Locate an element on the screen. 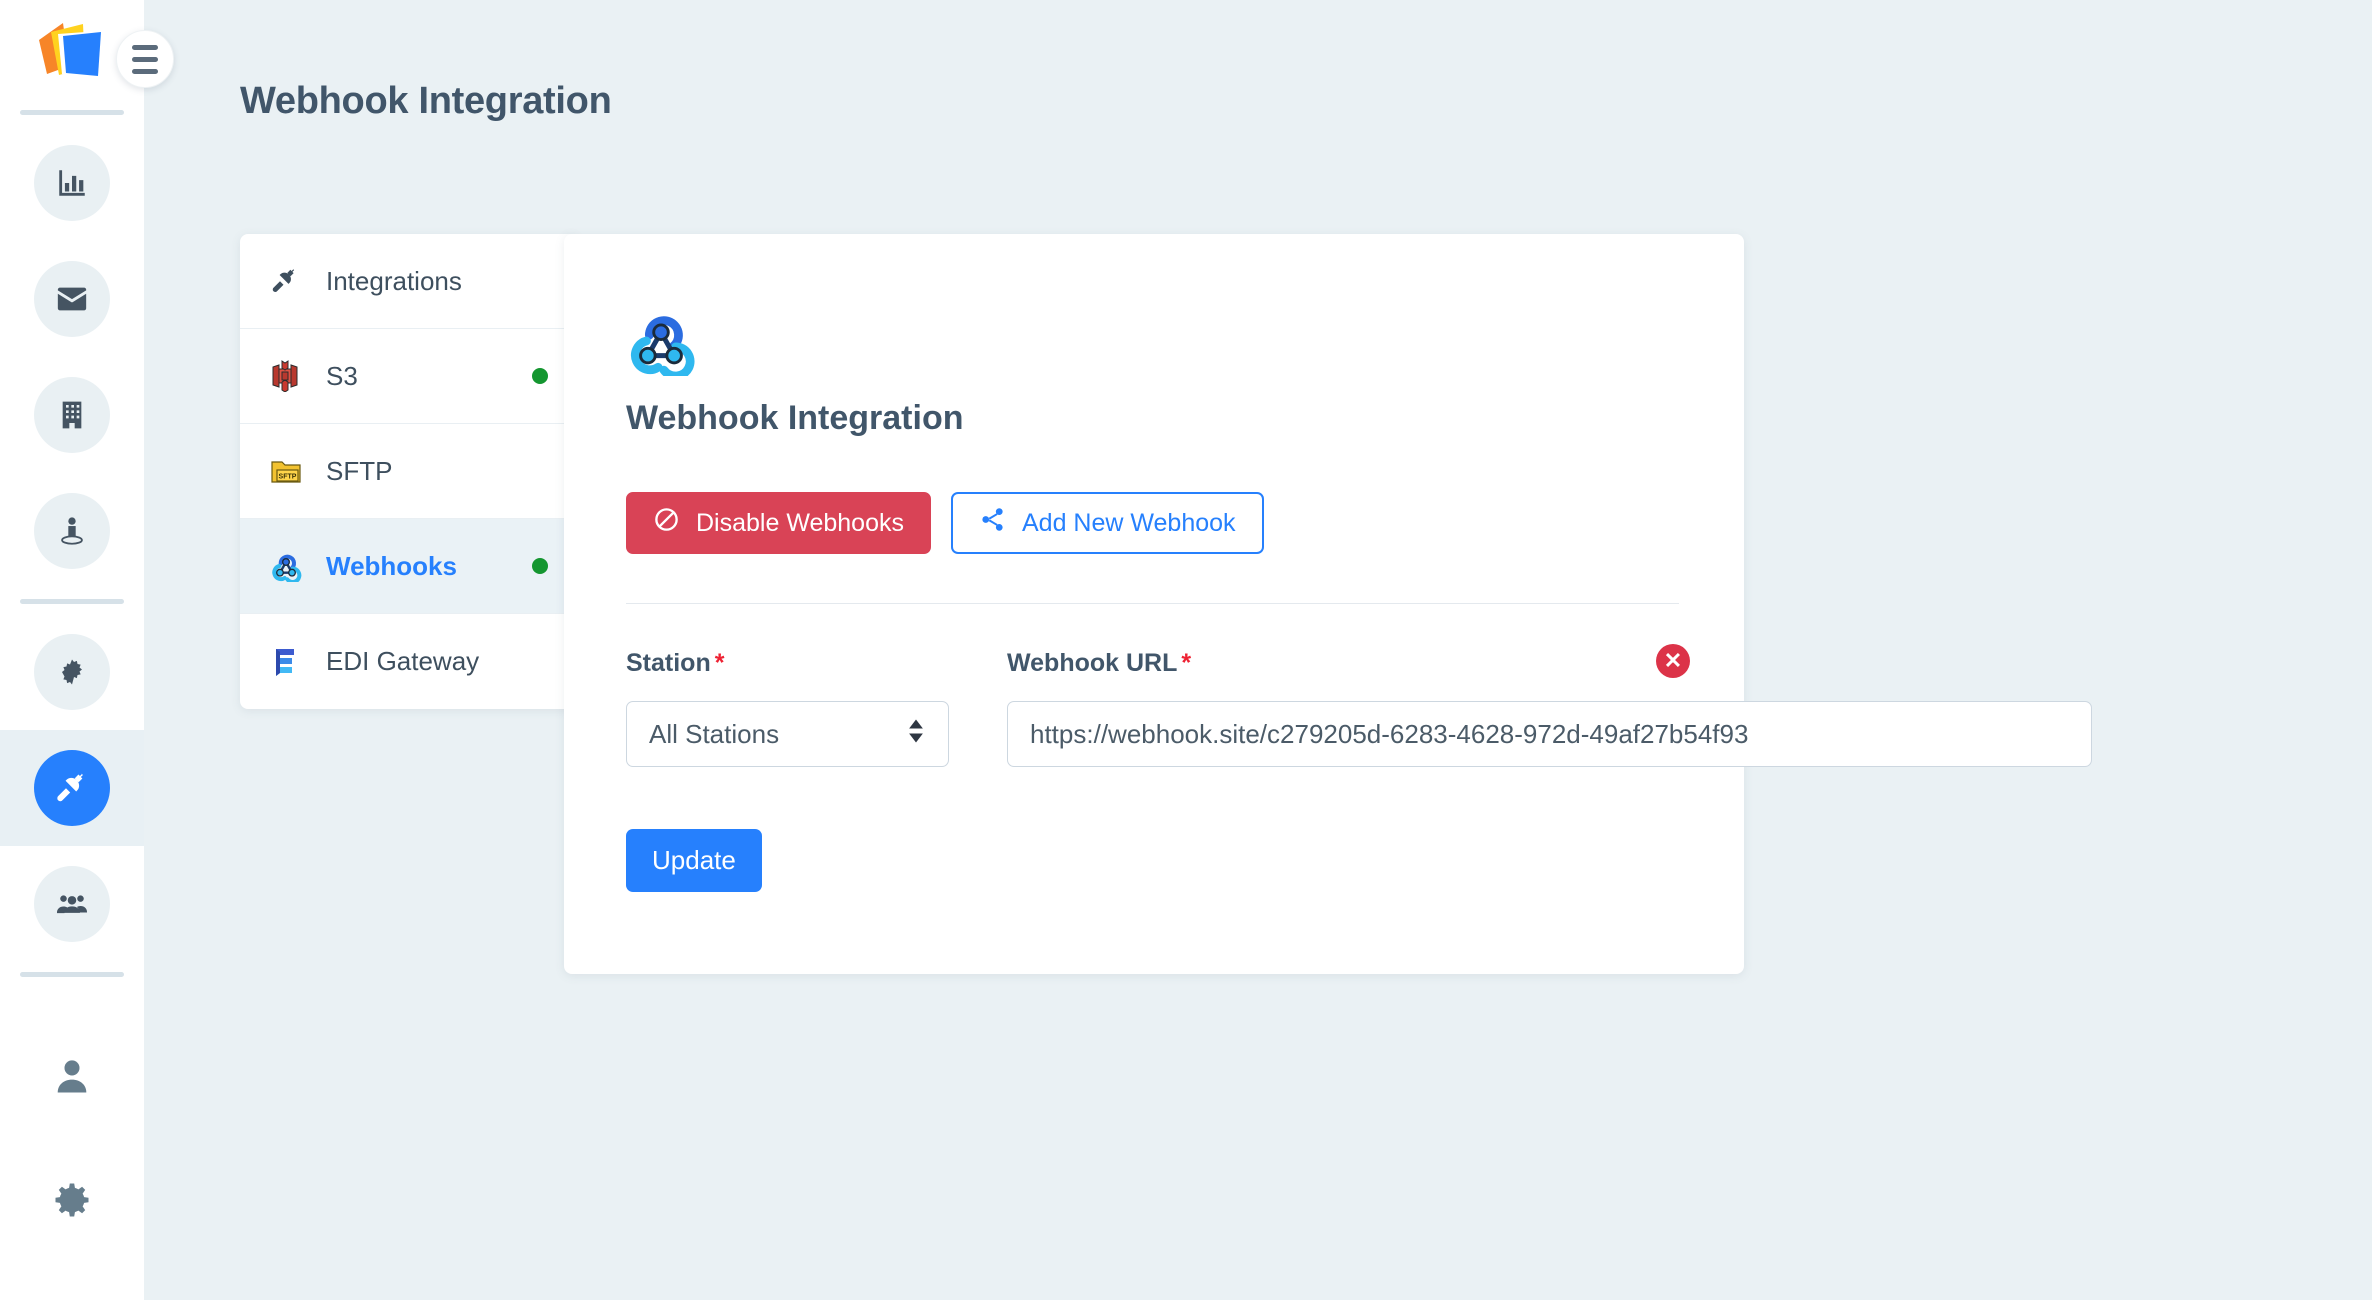  user-icon is located at coordinates (72, 1078).